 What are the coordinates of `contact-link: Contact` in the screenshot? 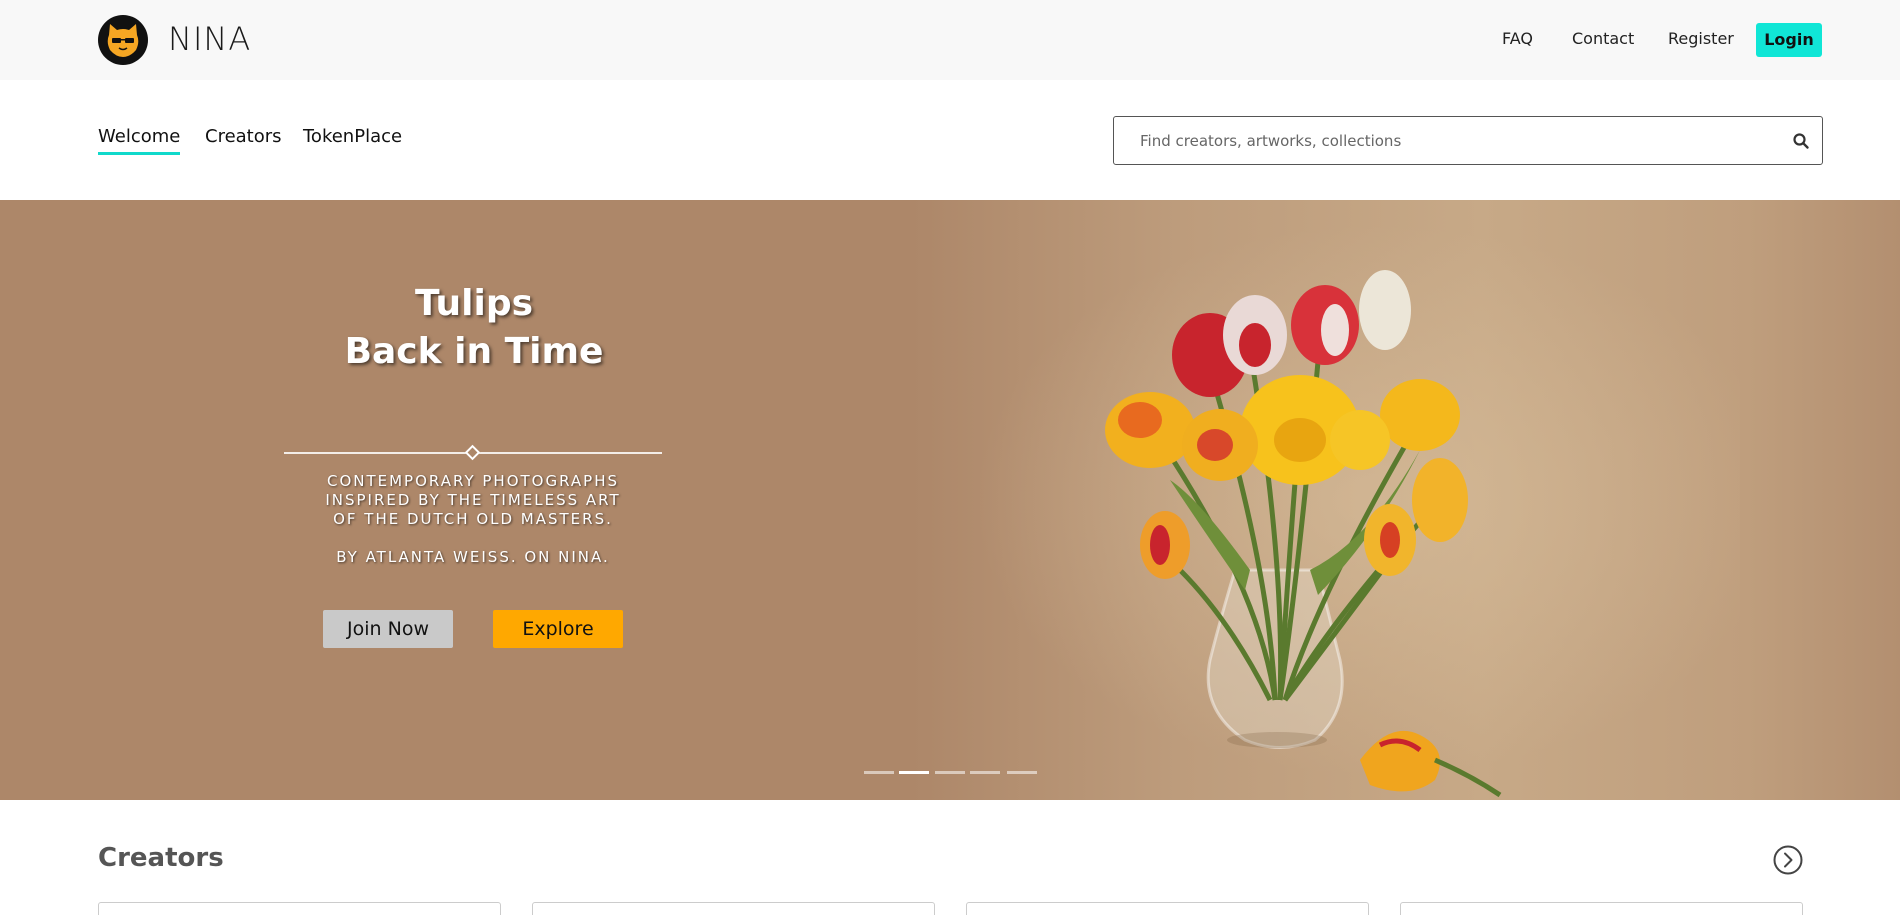 It's located at (1603, 38).